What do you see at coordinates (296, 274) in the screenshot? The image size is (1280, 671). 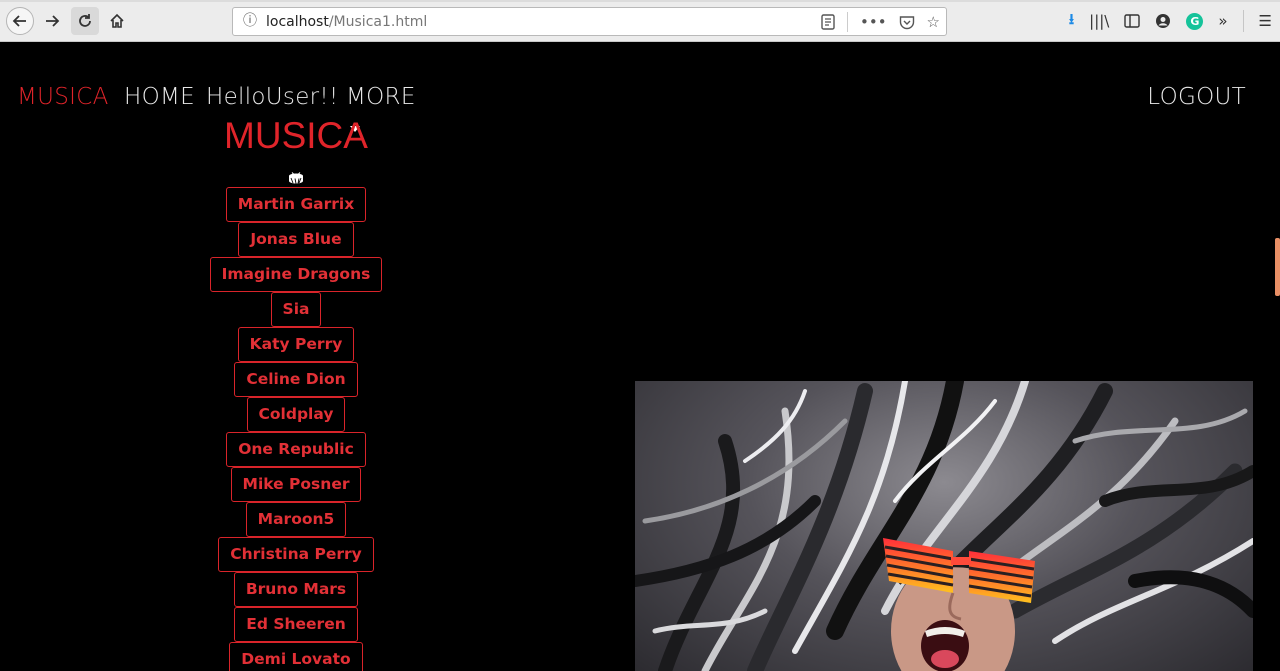 I see `artist-button: Imagine Dragons` at bounding box center [296, 274].